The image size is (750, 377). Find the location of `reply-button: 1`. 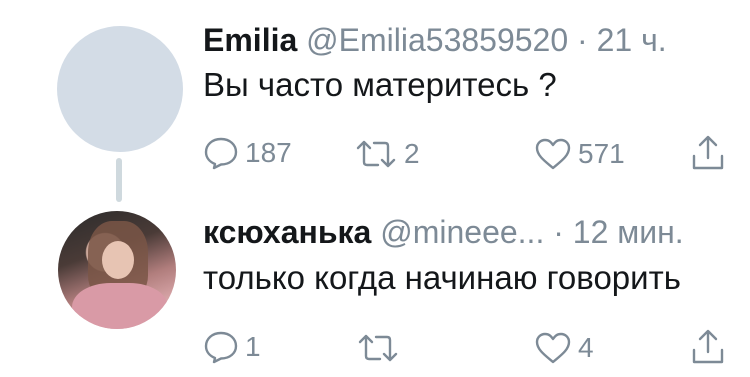

reply-button: 1 is located at coordinates (232, 347).